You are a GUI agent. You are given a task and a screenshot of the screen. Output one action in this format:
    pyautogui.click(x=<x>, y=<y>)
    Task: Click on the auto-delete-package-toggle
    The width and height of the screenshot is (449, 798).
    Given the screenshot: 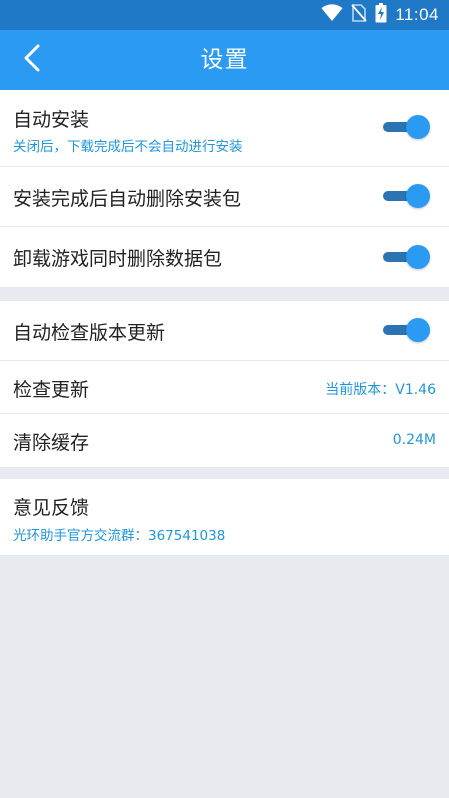 What is the action you would take?
    pyautogui.click(x=406, y=196)
    